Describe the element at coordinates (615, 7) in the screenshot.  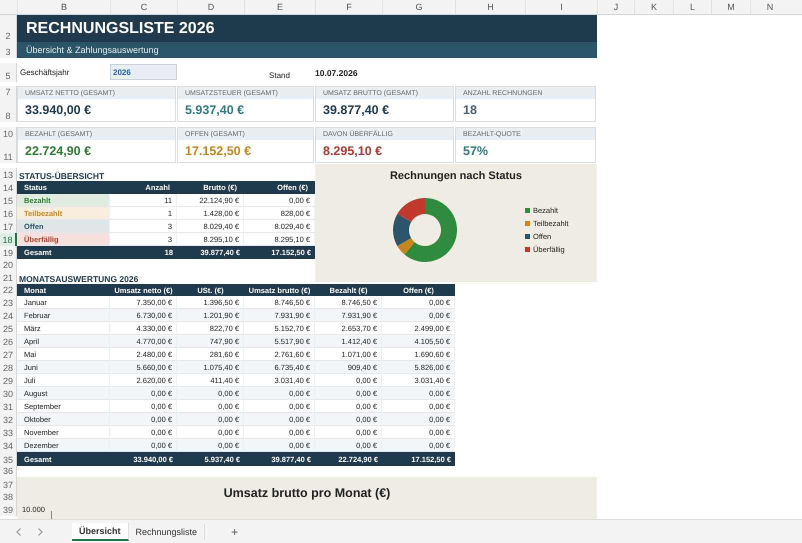
I see `column-header: J` at that location.